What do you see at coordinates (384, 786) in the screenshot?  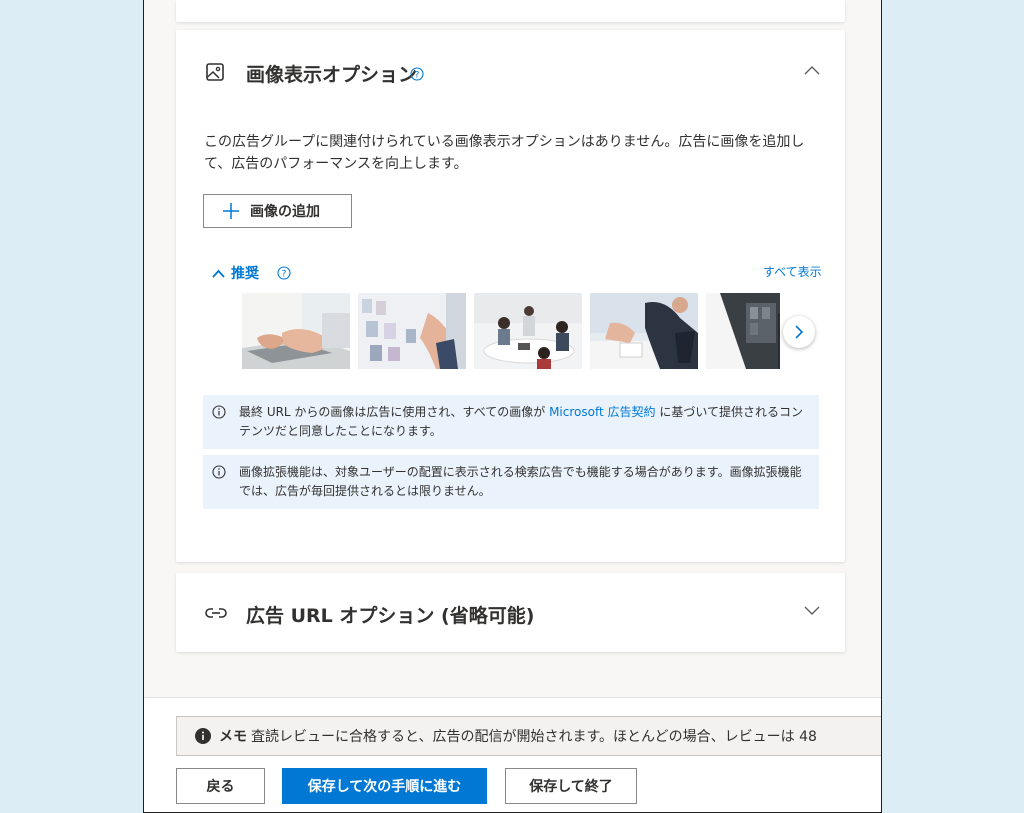 I see `save-and-next-button: 保存して次の手順に進む` at bounding box center [384, 786].